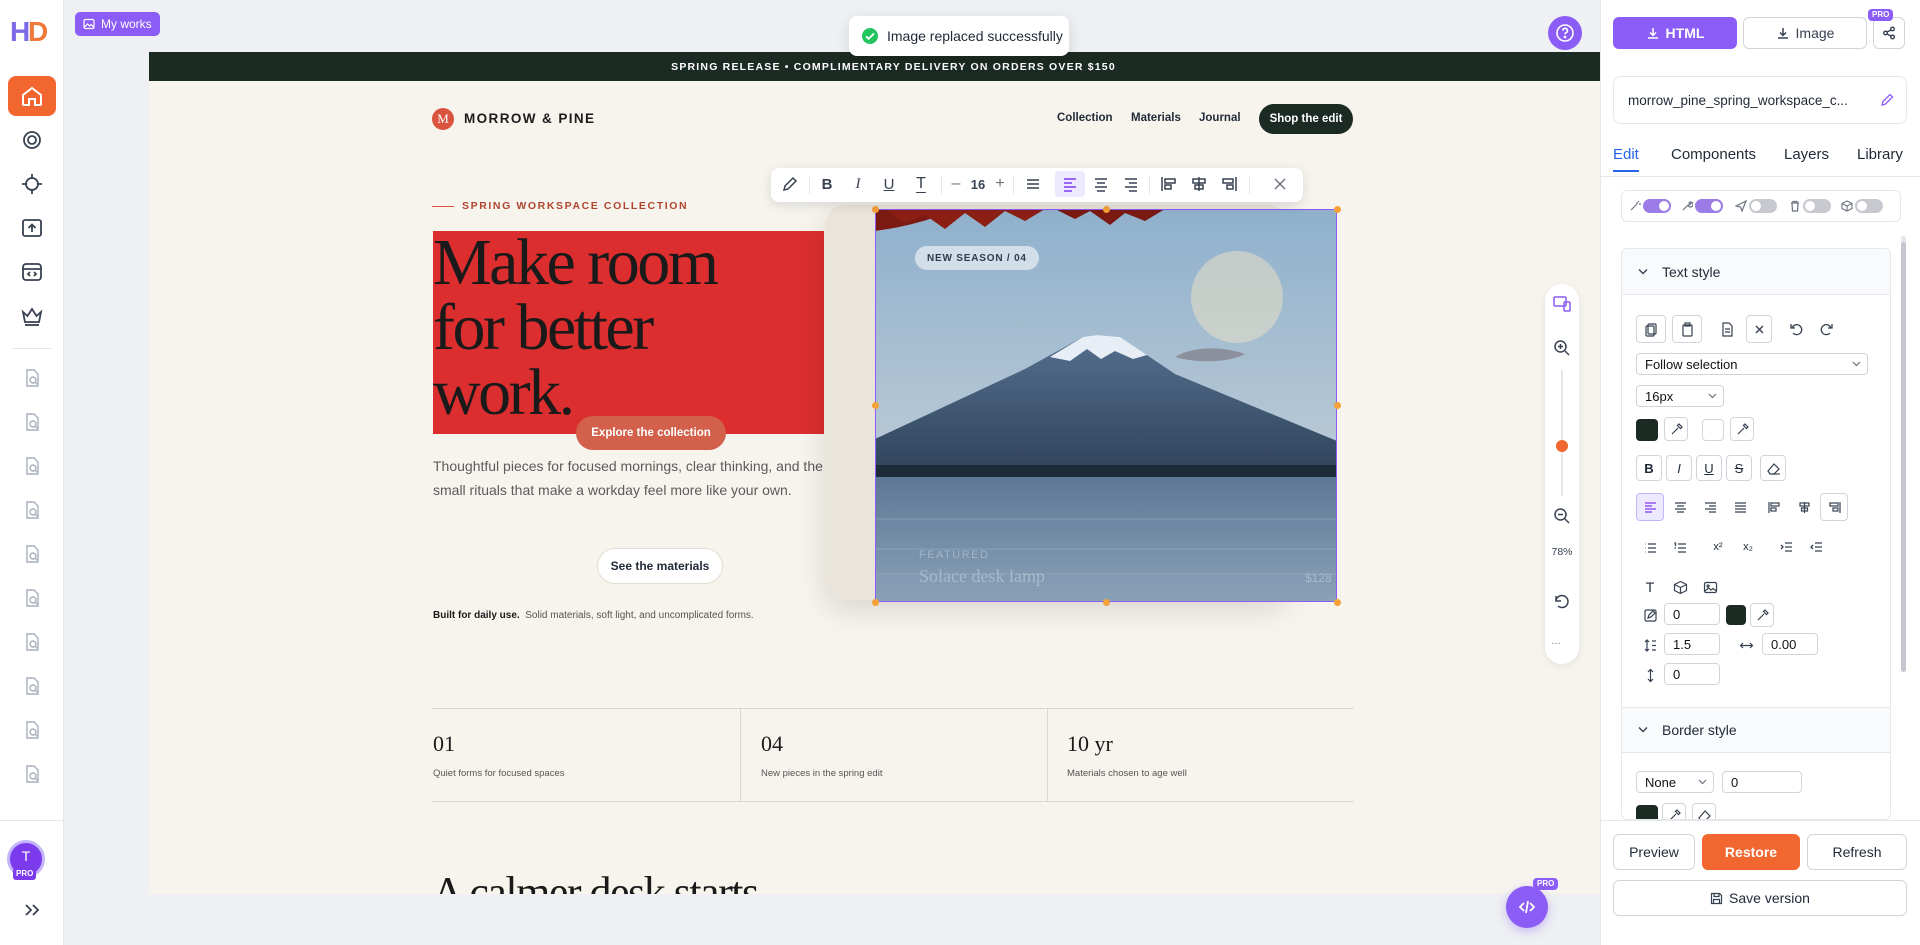 The image size is (1920, 945). Describe the element at coordinates (529, 118) in the screenshot. I see `brand-name: MORROW & PINE` at that location.